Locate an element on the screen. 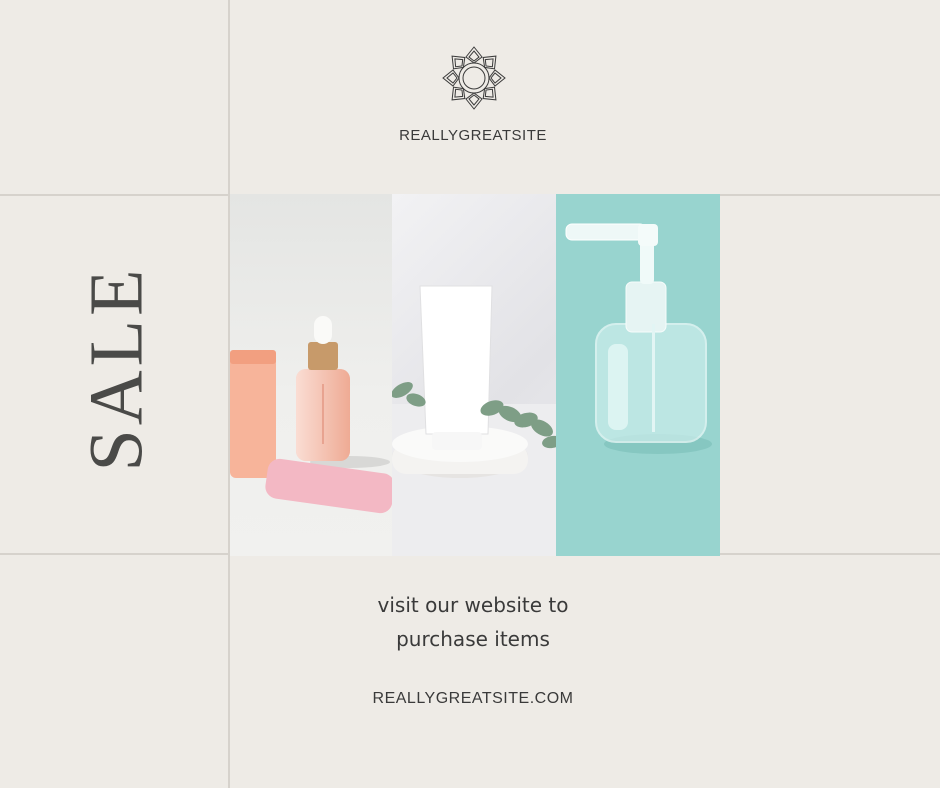 Image resolution: width=940 pixels, height=788 pixels. sale-headline: SALE is located at coordinates (116, 368).